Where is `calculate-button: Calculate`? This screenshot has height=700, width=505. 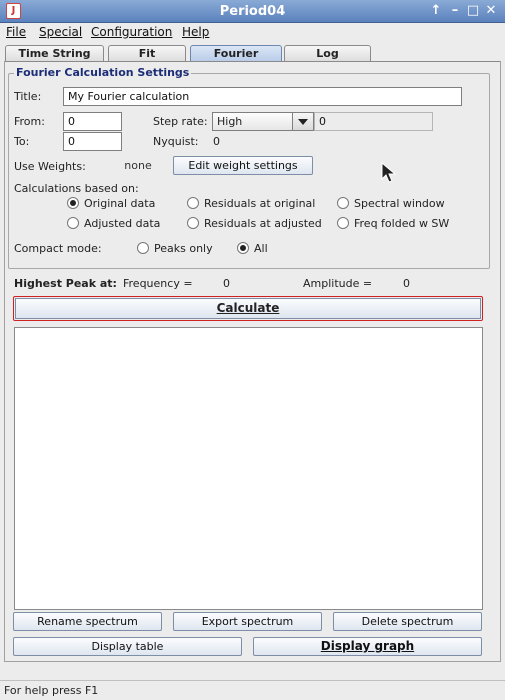
calculate-button: Calculate is located at coordinates (248, 308).